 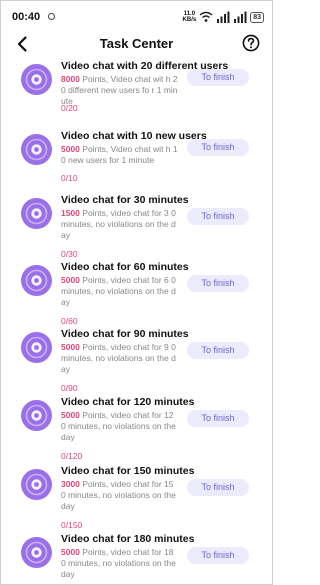 What do you see at coordinates (125, 267) in the screenshot?
I see `task-title: Video chat for 60 minutes` at bounding box center [125, 267].